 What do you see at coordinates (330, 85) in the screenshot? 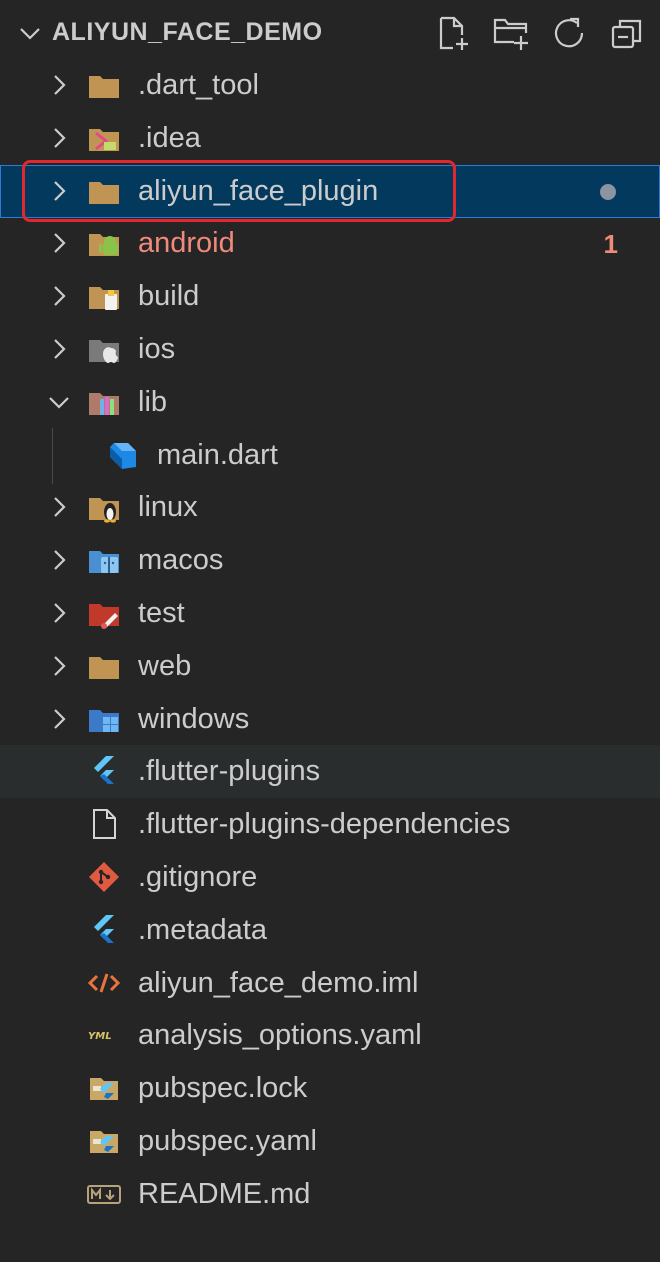
I see `folder-row: .dart_tool` at bounding box center [330, 85].